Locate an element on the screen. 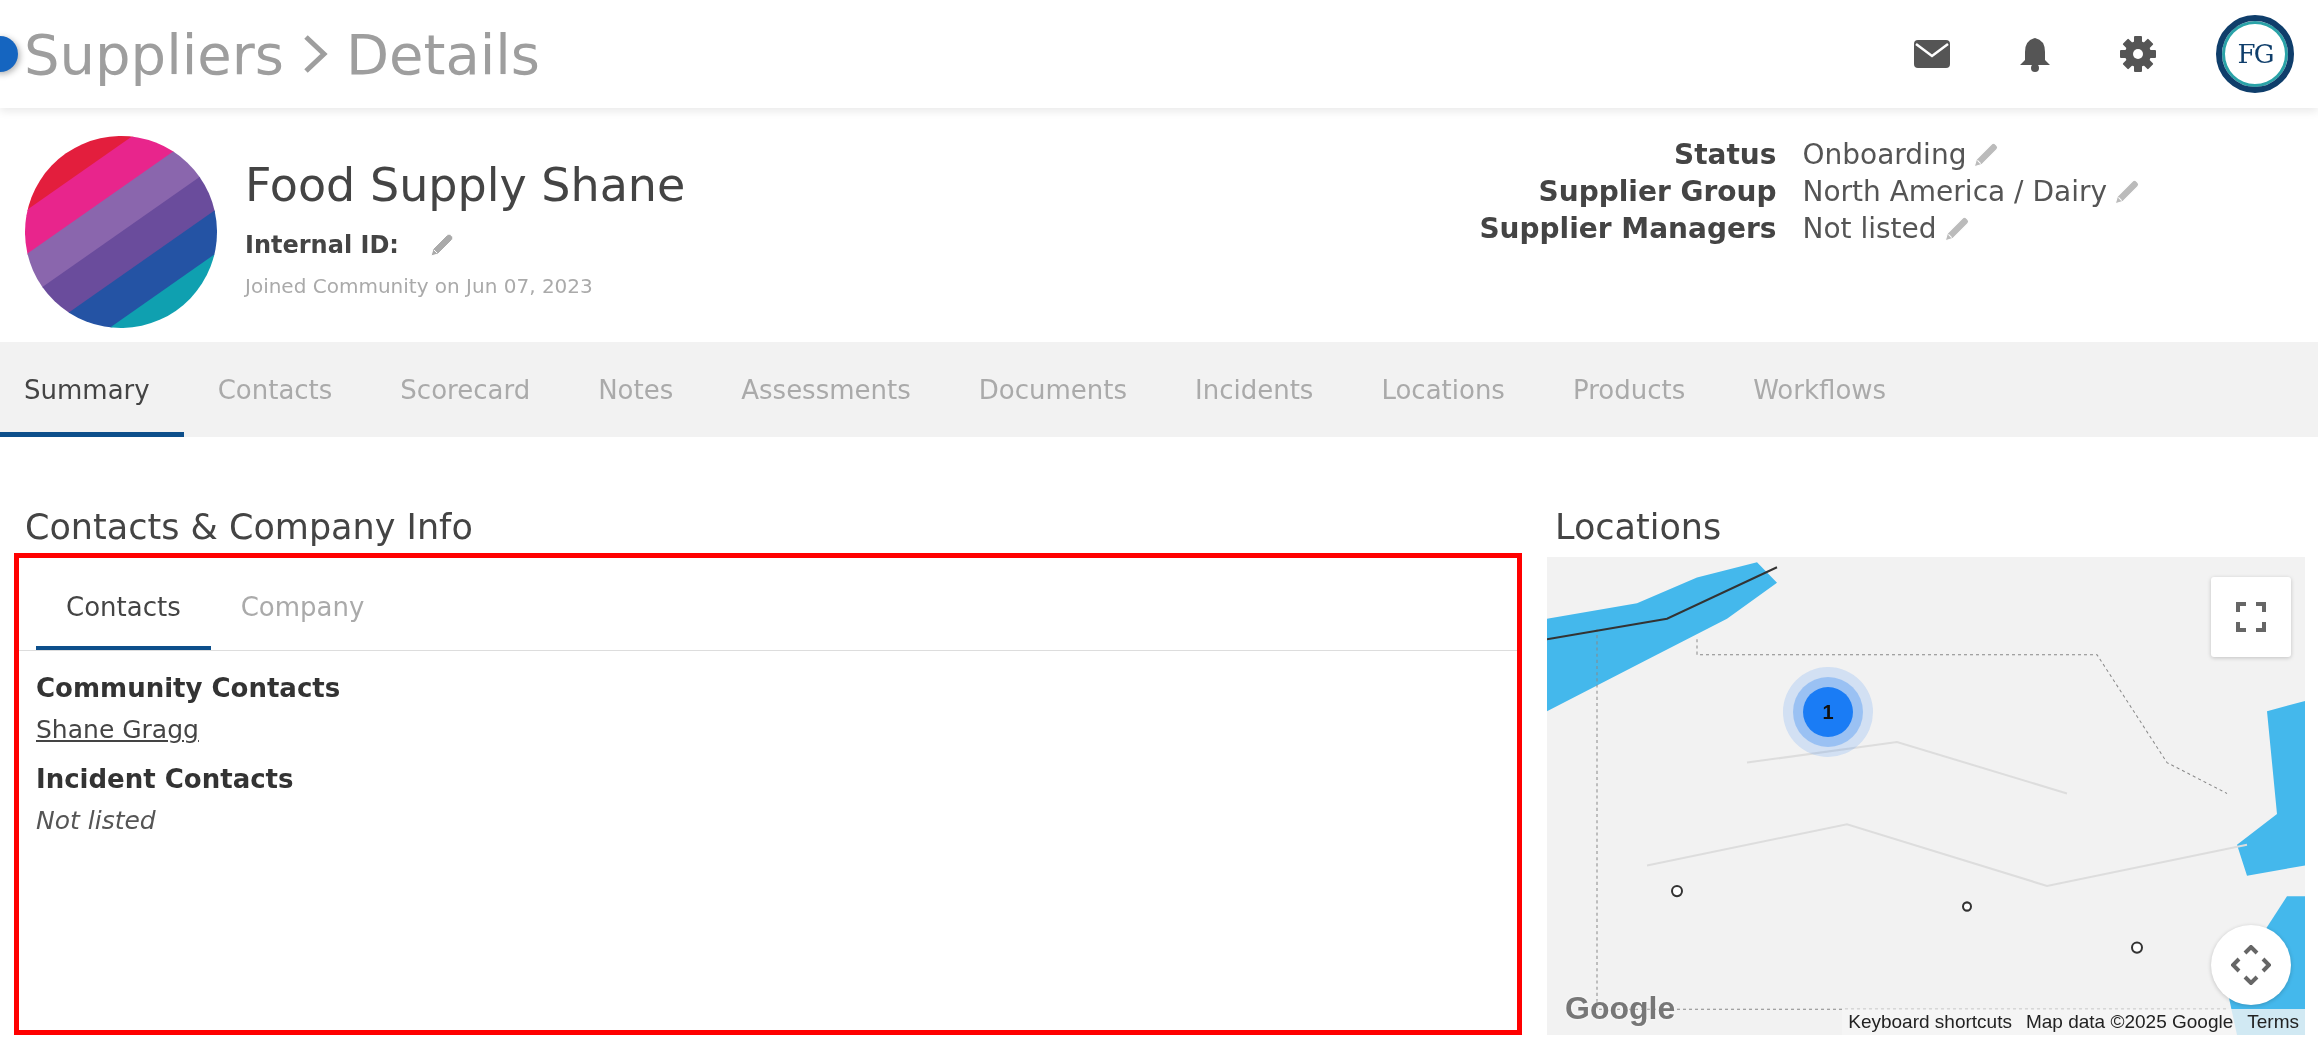 The height and width of the screenshot is (1042, 2318). fullscreen-icon is located at coordinates (2251, 617).